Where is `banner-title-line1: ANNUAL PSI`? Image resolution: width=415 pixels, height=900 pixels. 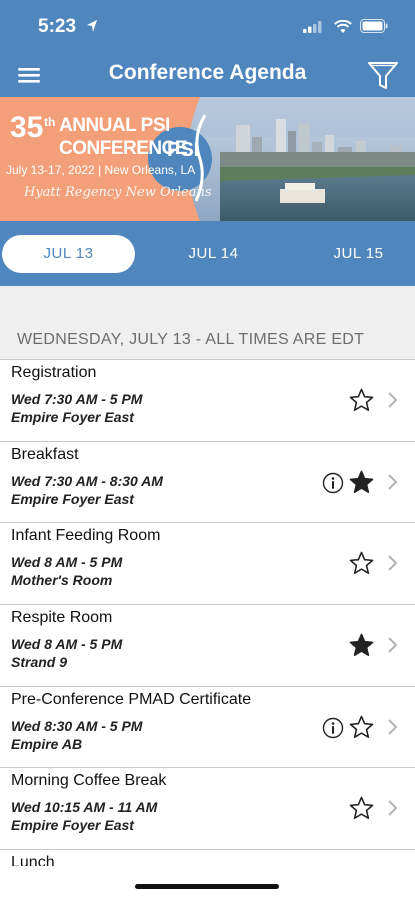
banner-title-line1: ANNUAL PSI is located at coordinates (114, 125).